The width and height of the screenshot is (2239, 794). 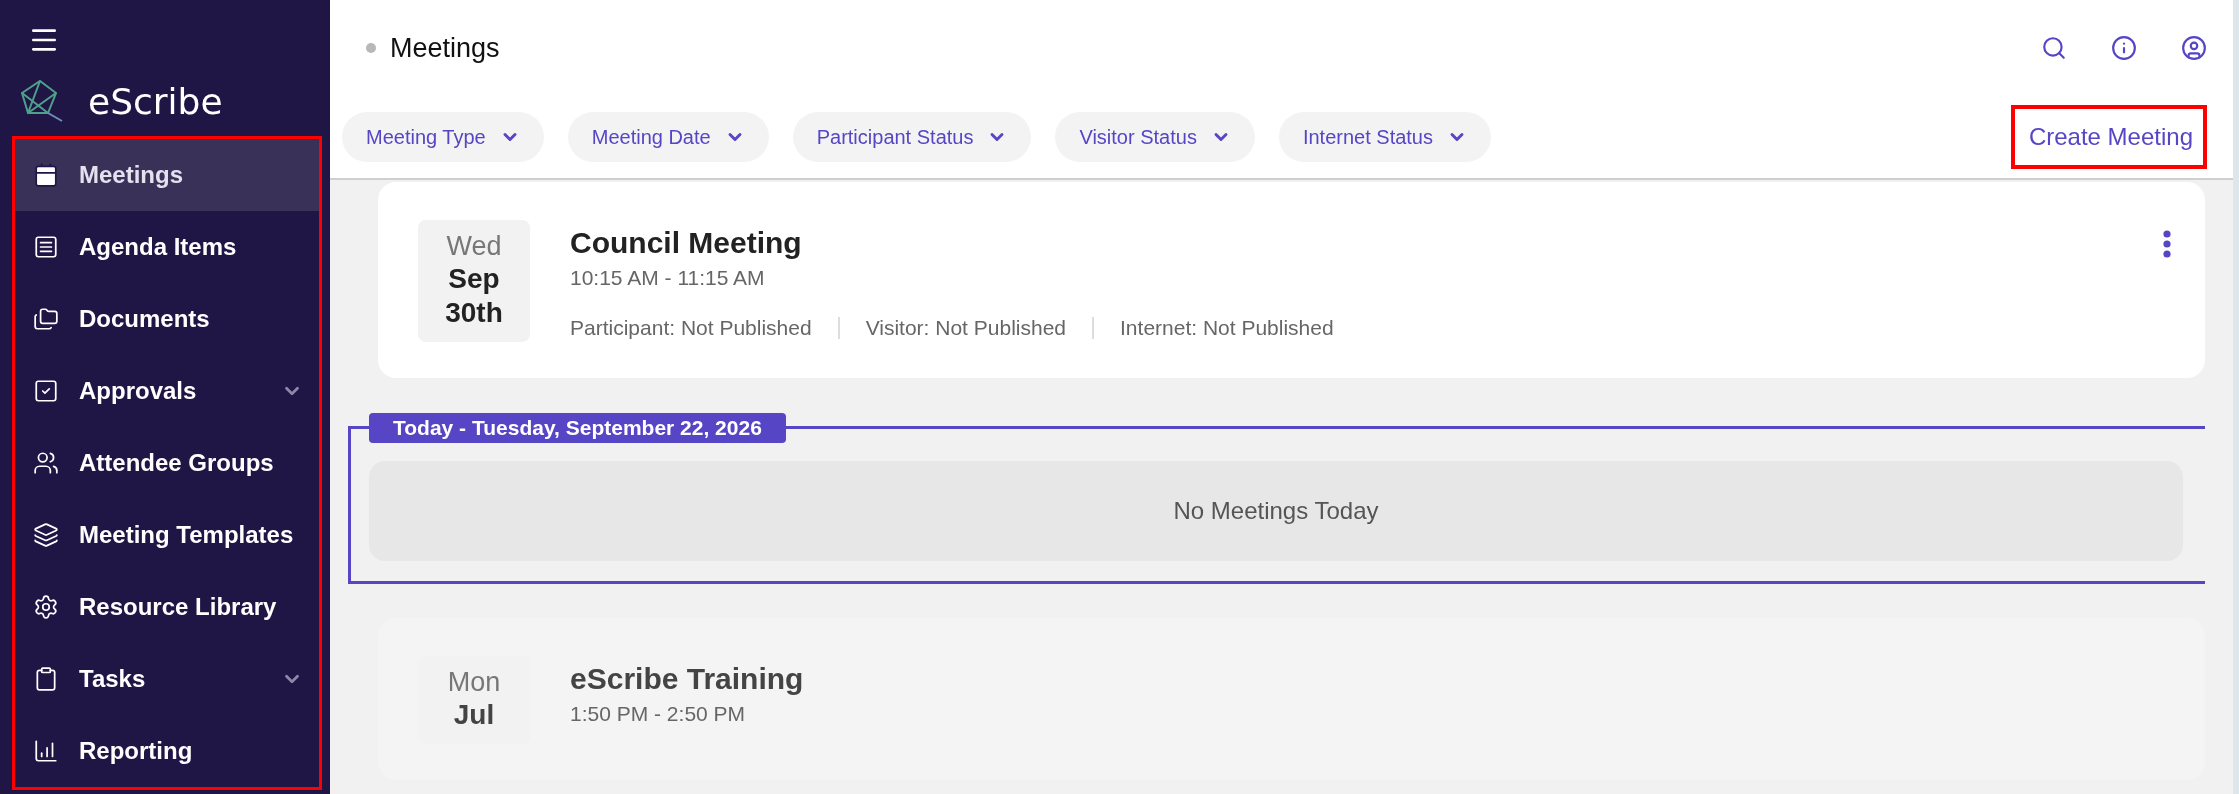 What do you see at coordinates (2108, 137) in the screenshot?
I see `create-meeting-button: Create Meeting` at bounding box center [2108, 137].